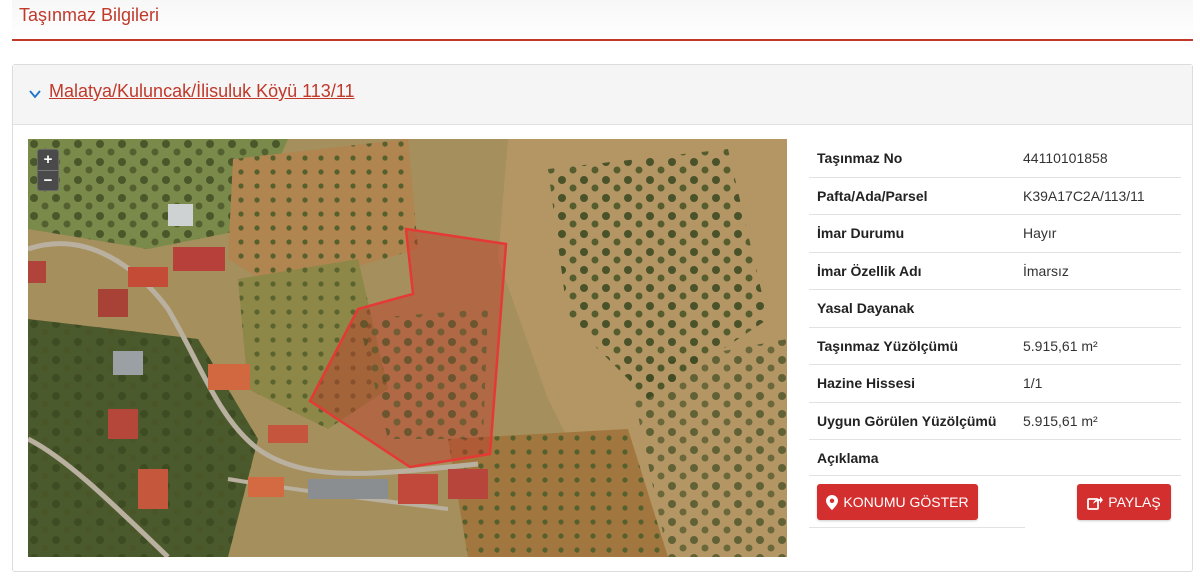 Image resolution: width=1200 pixels, height=579 pixels. Describe the element at coordinates (89, 15) in the screenshot. I see `page-title: Taşınmaz Bilgileri` at that location.